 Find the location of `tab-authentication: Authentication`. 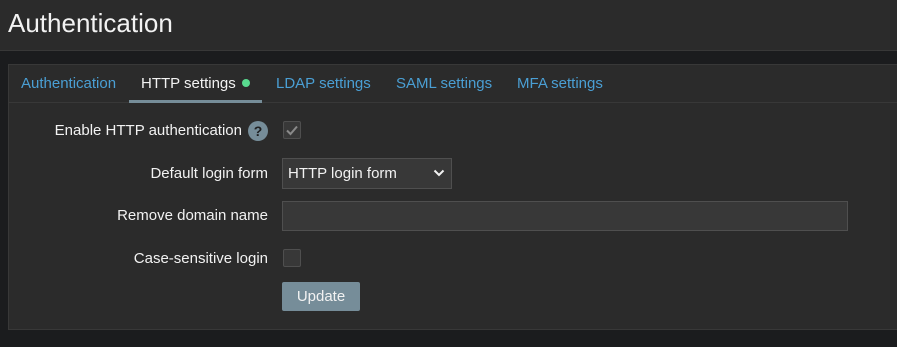

tab-authentication: Authentication is located at coordinates (68, 83).